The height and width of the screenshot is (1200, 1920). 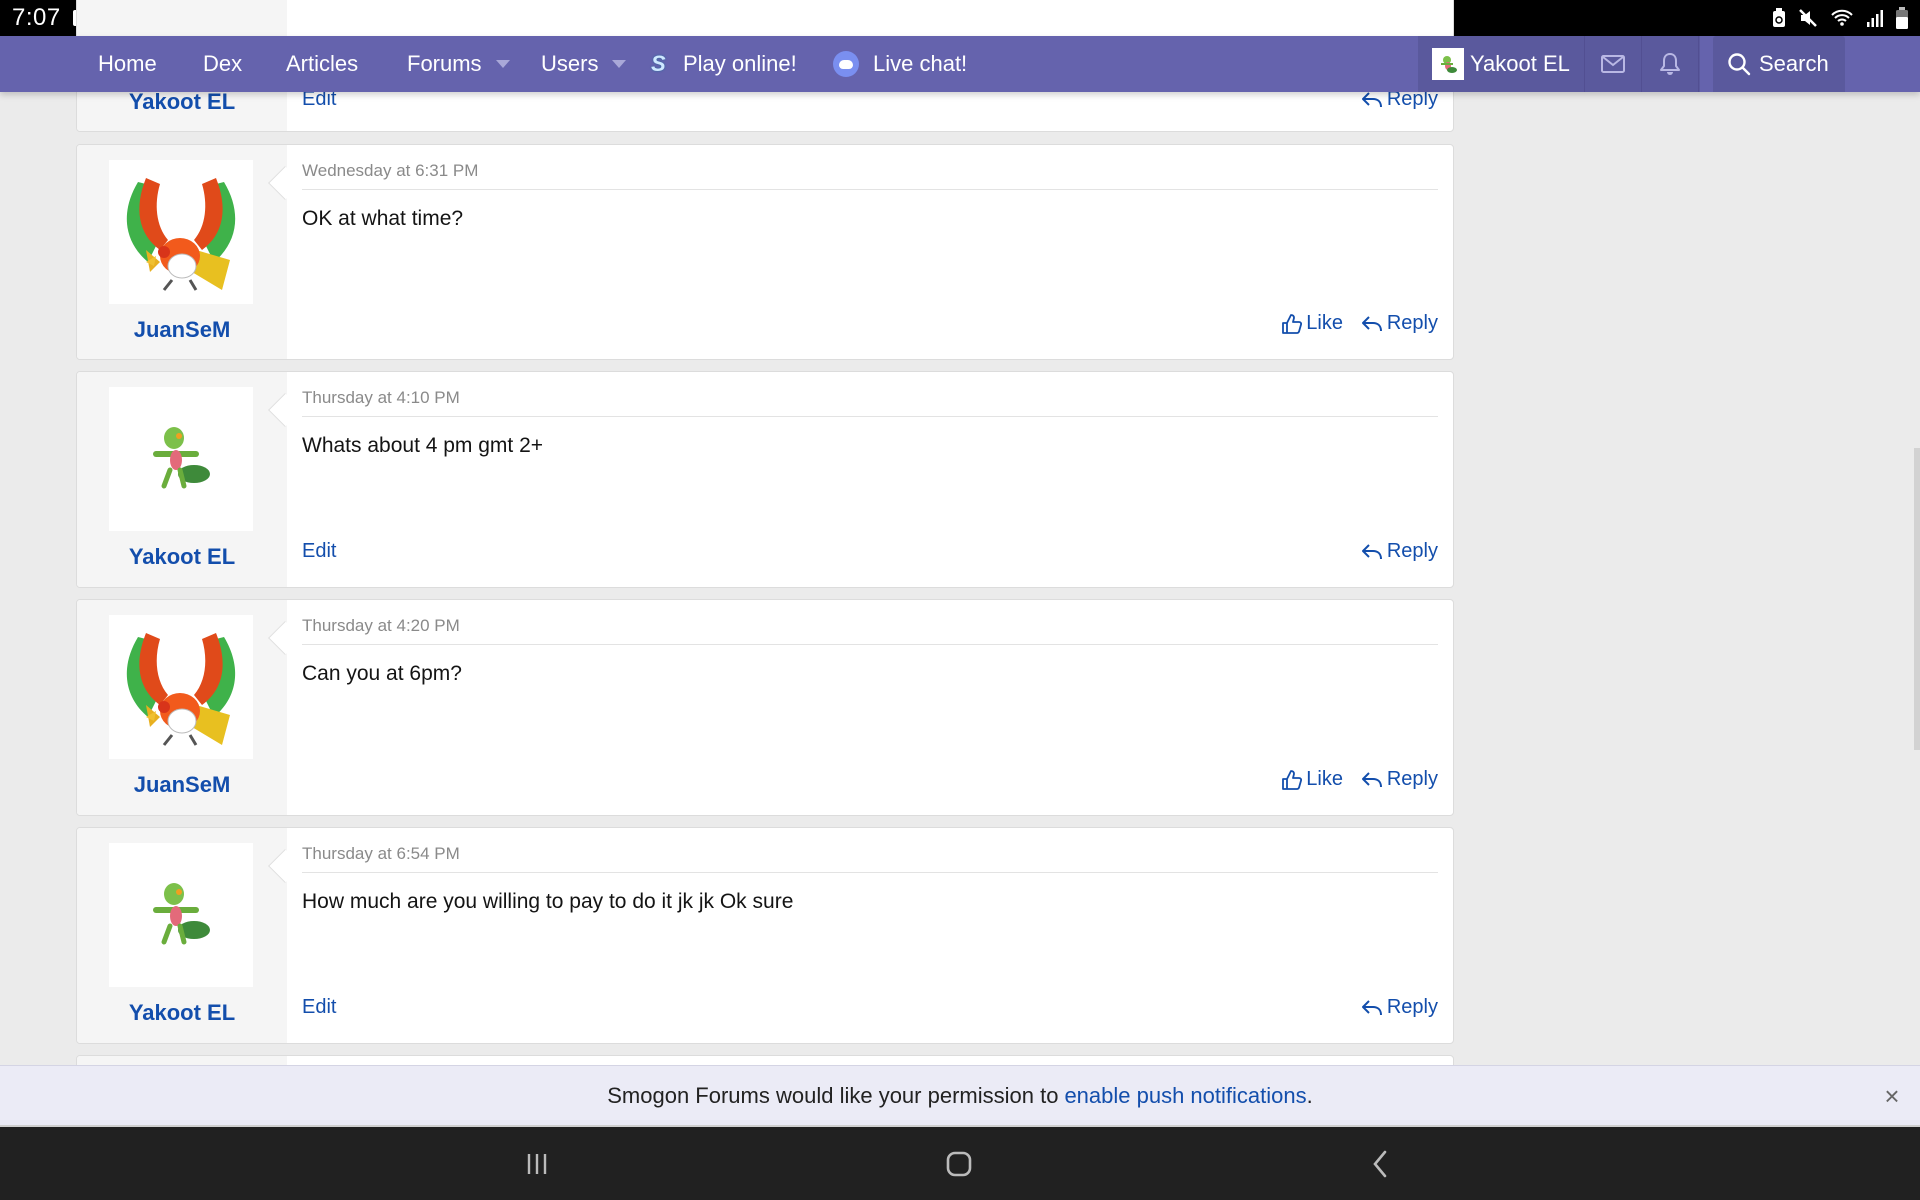 What do you see at coordinates (570, 63) in the screenshot?
I see `nav-users-label: Users` at bounding box center [570, 63].